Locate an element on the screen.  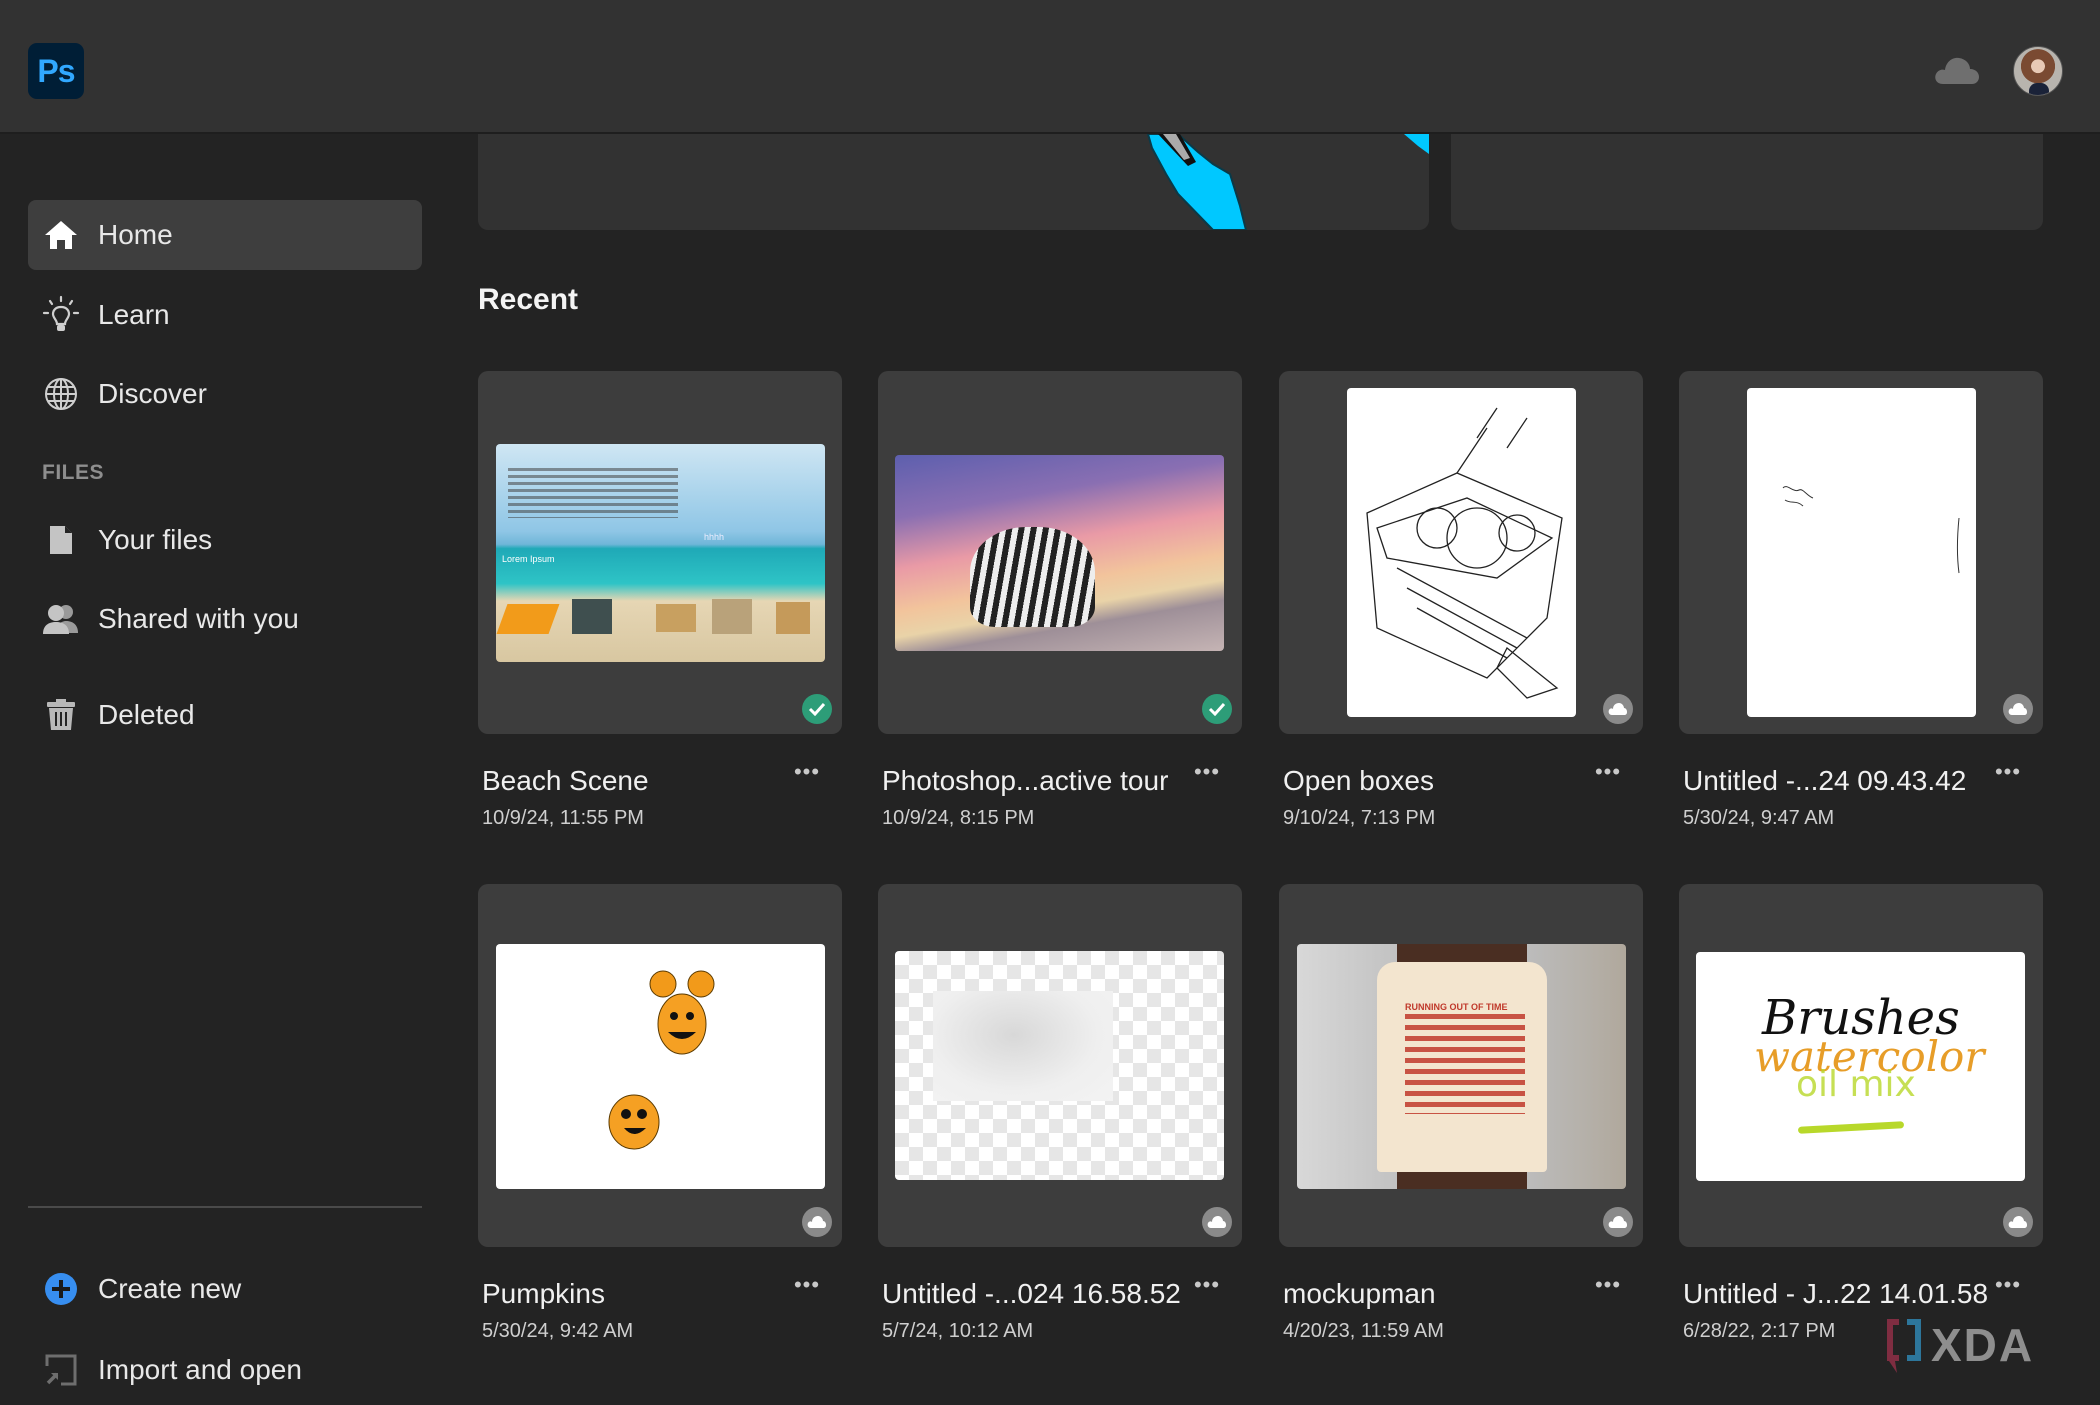
file-date: 6/28/22, 2:17 PM is located at coordinates (1759, 1331).